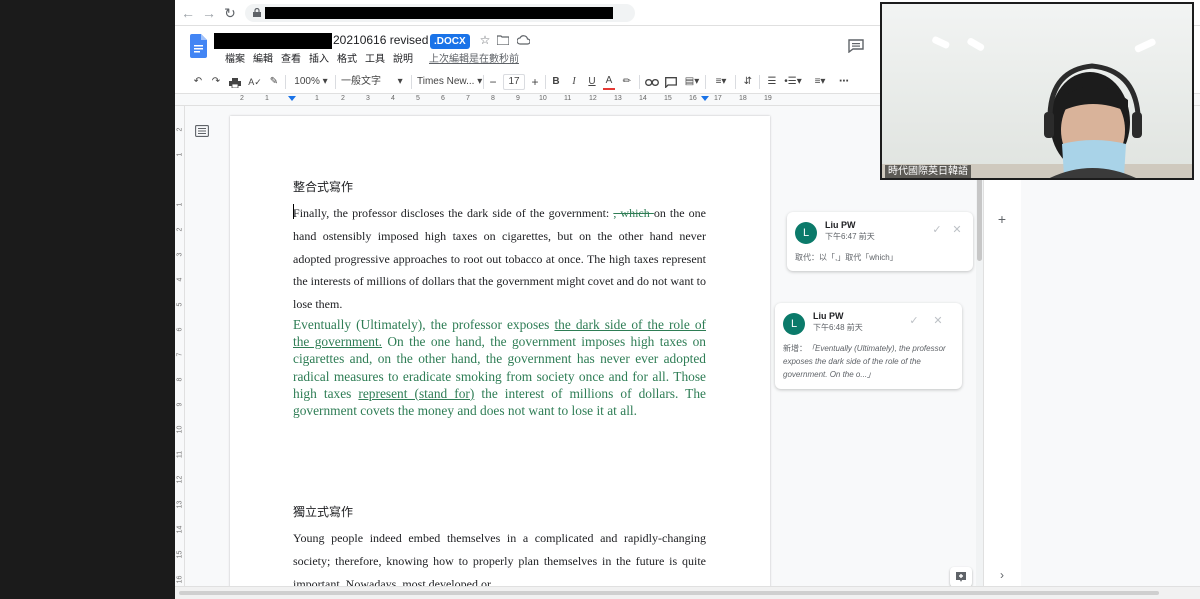 This screenshot has width=1200, height=599. What do you see at coordinates (291, 60) in the screenshot?
I see `menu-view: 查看` at bounding box center [291, 60].